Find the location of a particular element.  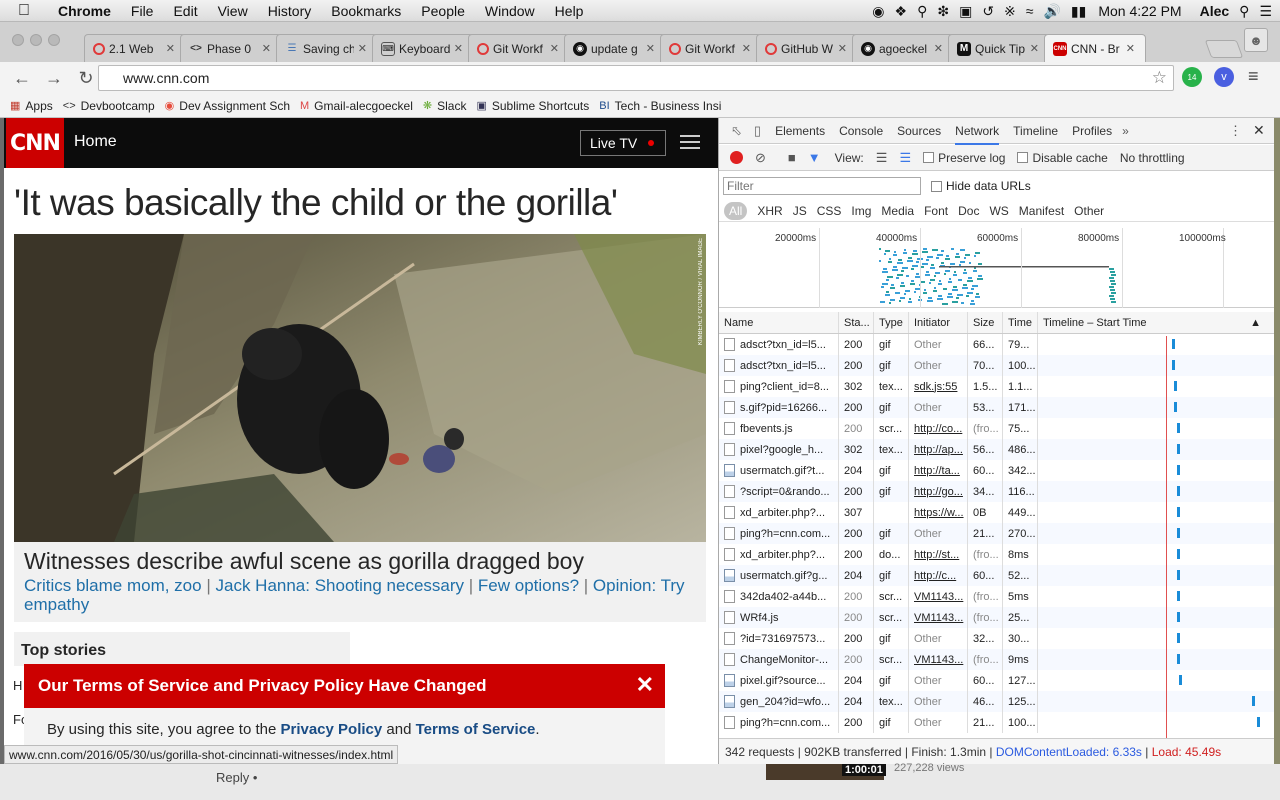

bookmark-item: ◉ Dev Assignment Sch is located at coordinates (227, 106).